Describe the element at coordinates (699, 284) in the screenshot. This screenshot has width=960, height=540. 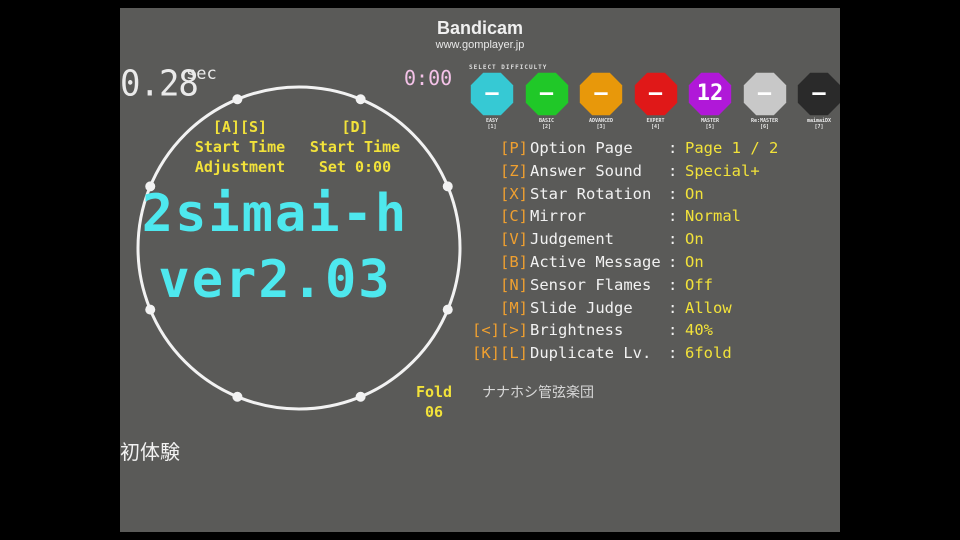
I see `option-value: Off` at that location.